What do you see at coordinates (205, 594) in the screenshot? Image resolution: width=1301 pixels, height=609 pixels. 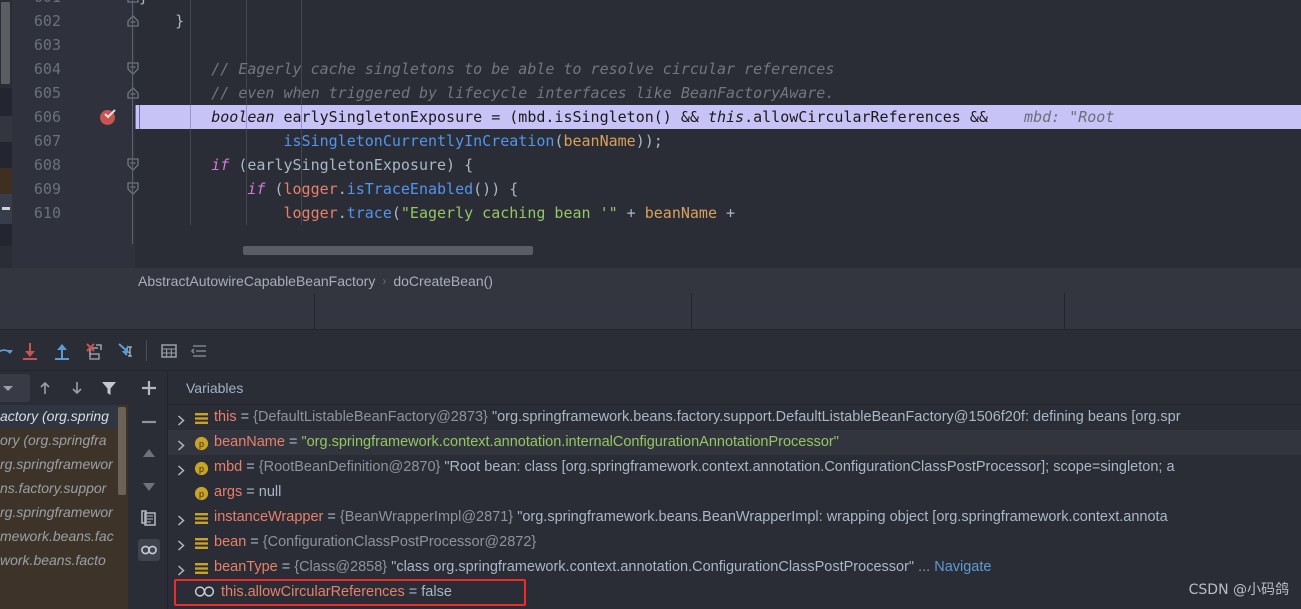 I see `watch-icon` at bounding box center [205, 594].